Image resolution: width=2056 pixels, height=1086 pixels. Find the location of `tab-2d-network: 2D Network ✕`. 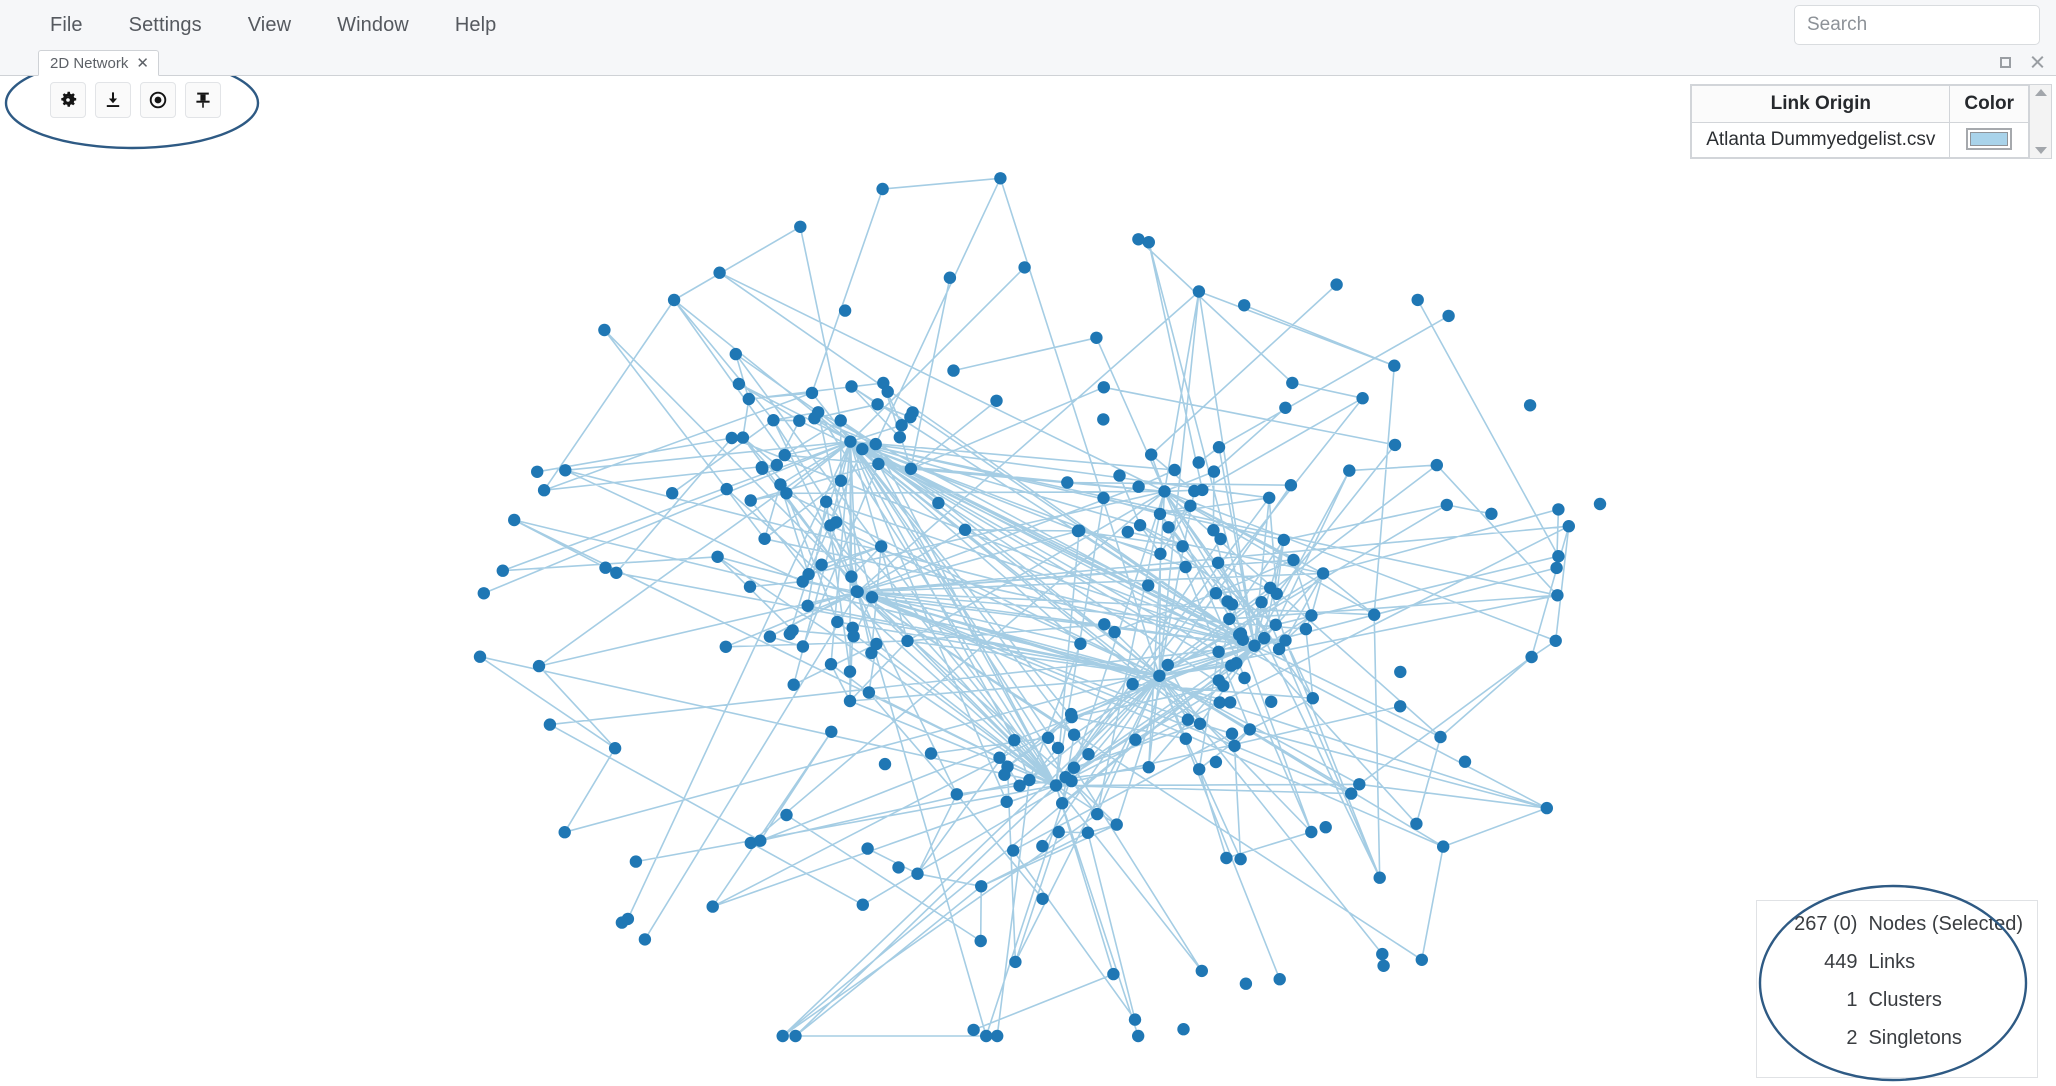

tab-2d-network: 2D Network ✕ is located at coordinates (98, 63).